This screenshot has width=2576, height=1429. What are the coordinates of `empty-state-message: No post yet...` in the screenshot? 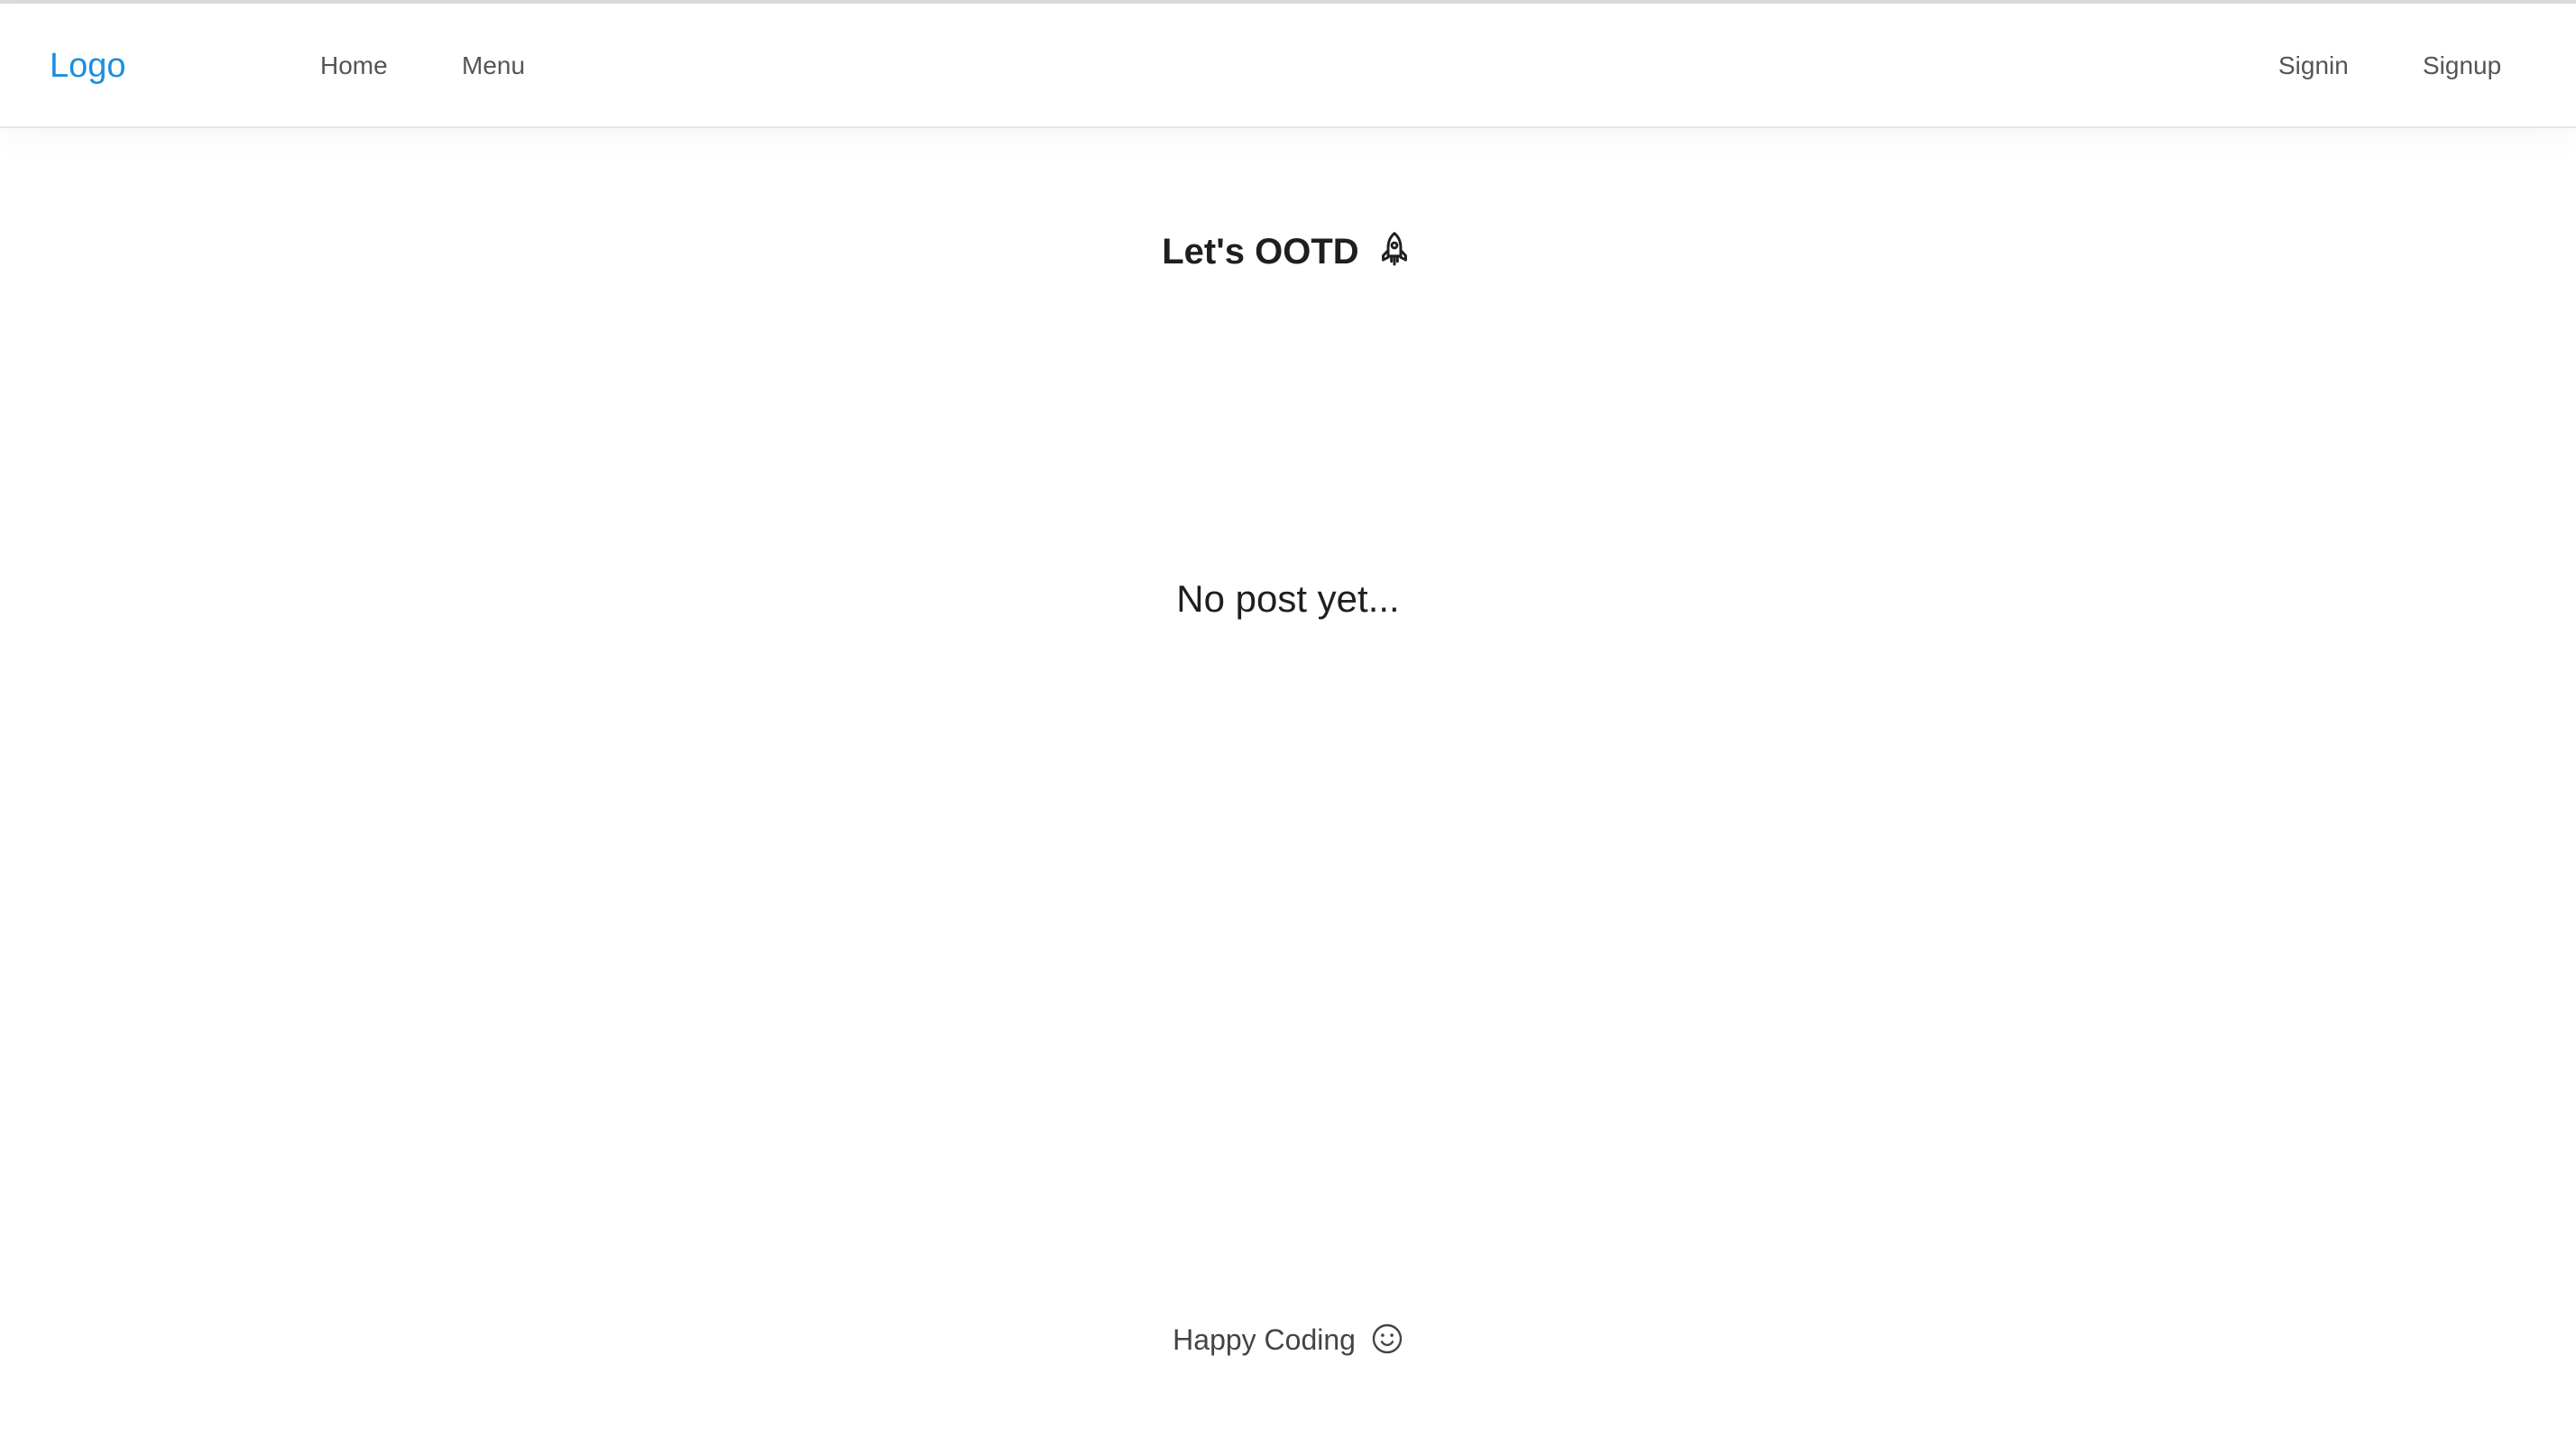 It's located at (1288, 598).